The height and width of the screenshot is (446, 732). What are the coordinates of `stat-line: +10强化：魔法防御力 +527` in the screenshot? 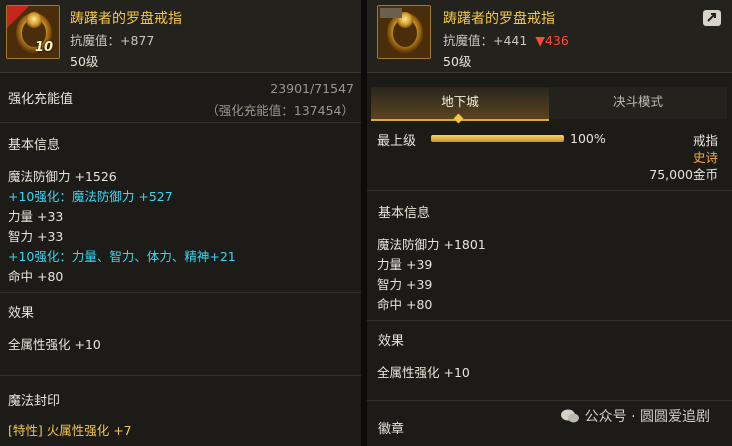 It's located at (90, 196).